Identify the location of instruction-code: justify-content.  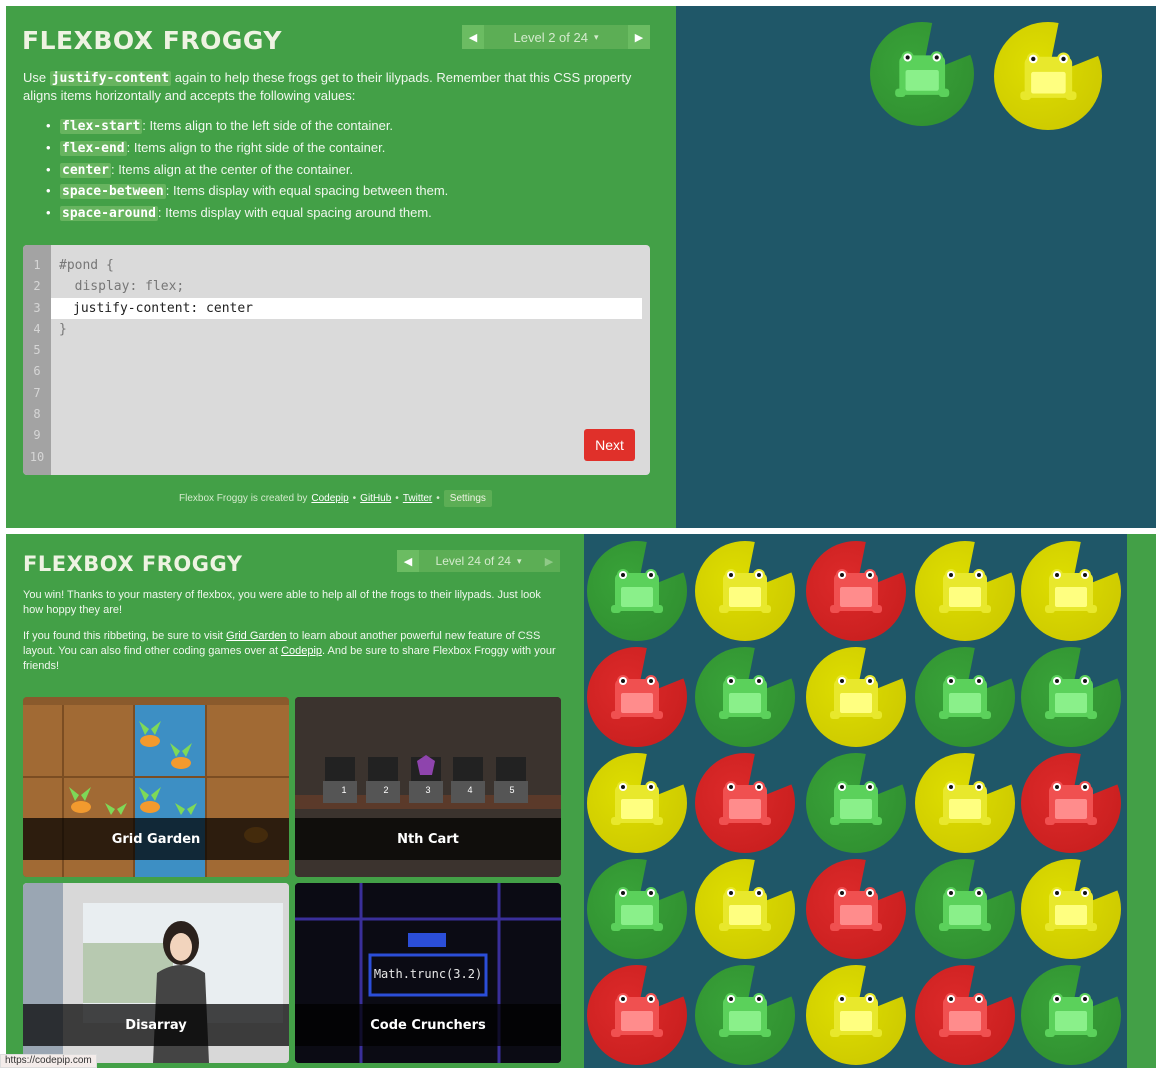
(110, 78).